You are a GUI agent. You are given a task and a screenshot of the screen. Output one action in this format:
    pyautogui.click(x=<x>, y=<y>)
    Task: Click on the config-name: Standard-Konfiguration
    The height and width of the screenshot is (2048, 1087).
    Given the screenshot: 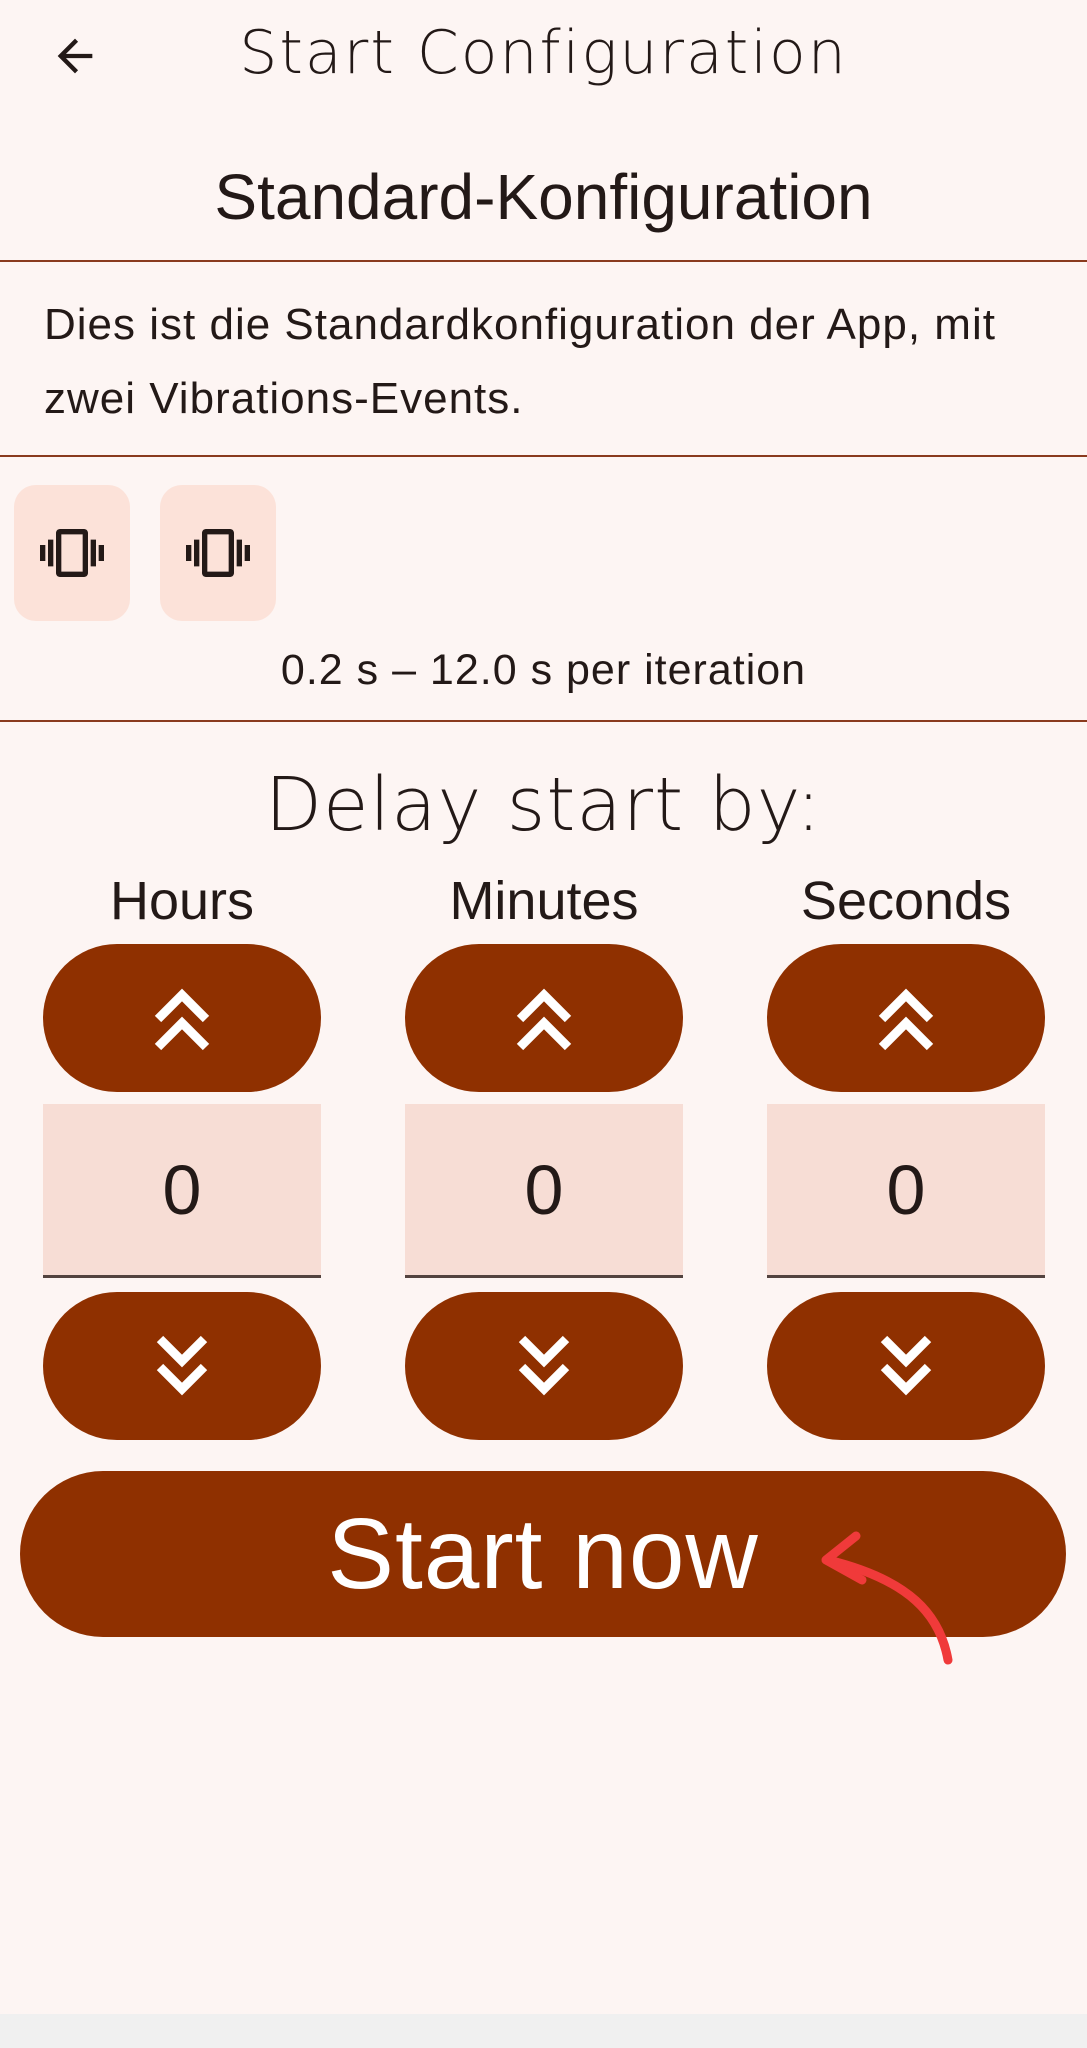 What is the action you would take?
    pyautogui.click(x=543, y=197)
    